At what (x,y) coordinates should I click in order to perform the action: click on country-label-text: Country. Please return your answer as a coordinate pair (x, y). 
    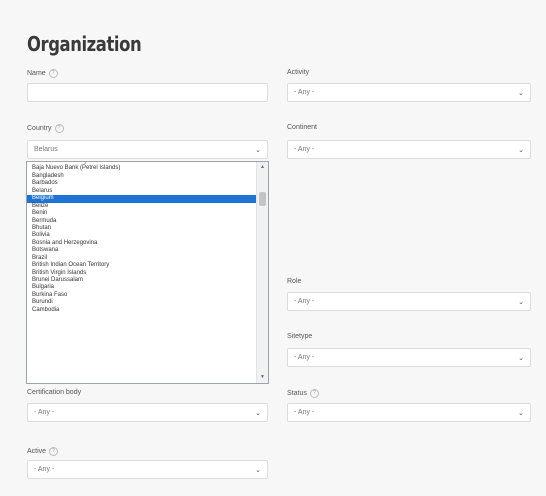
    Looking at the image, I should click on (39, 128).